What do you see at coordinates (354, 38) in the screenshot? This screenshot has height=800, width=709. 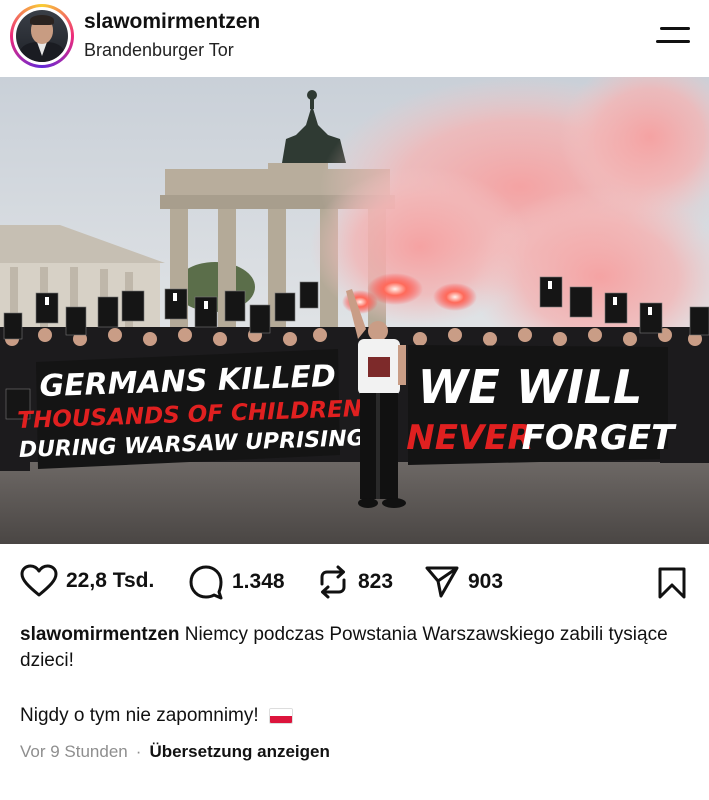 I see `post-header: slawomirmentzen Brandenburger Tor` at bounding box center [354, 38].